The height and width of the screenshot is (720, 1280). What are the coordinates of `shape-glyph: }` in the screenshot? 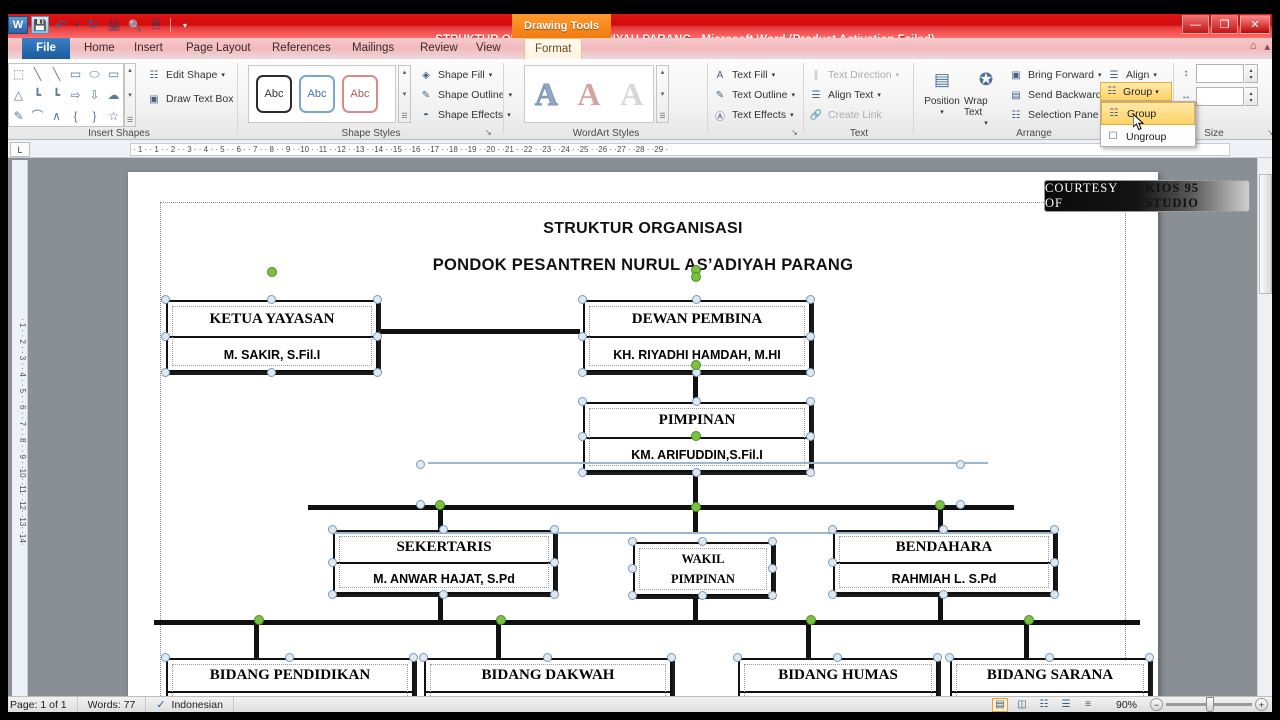 It's located at (94, 116).